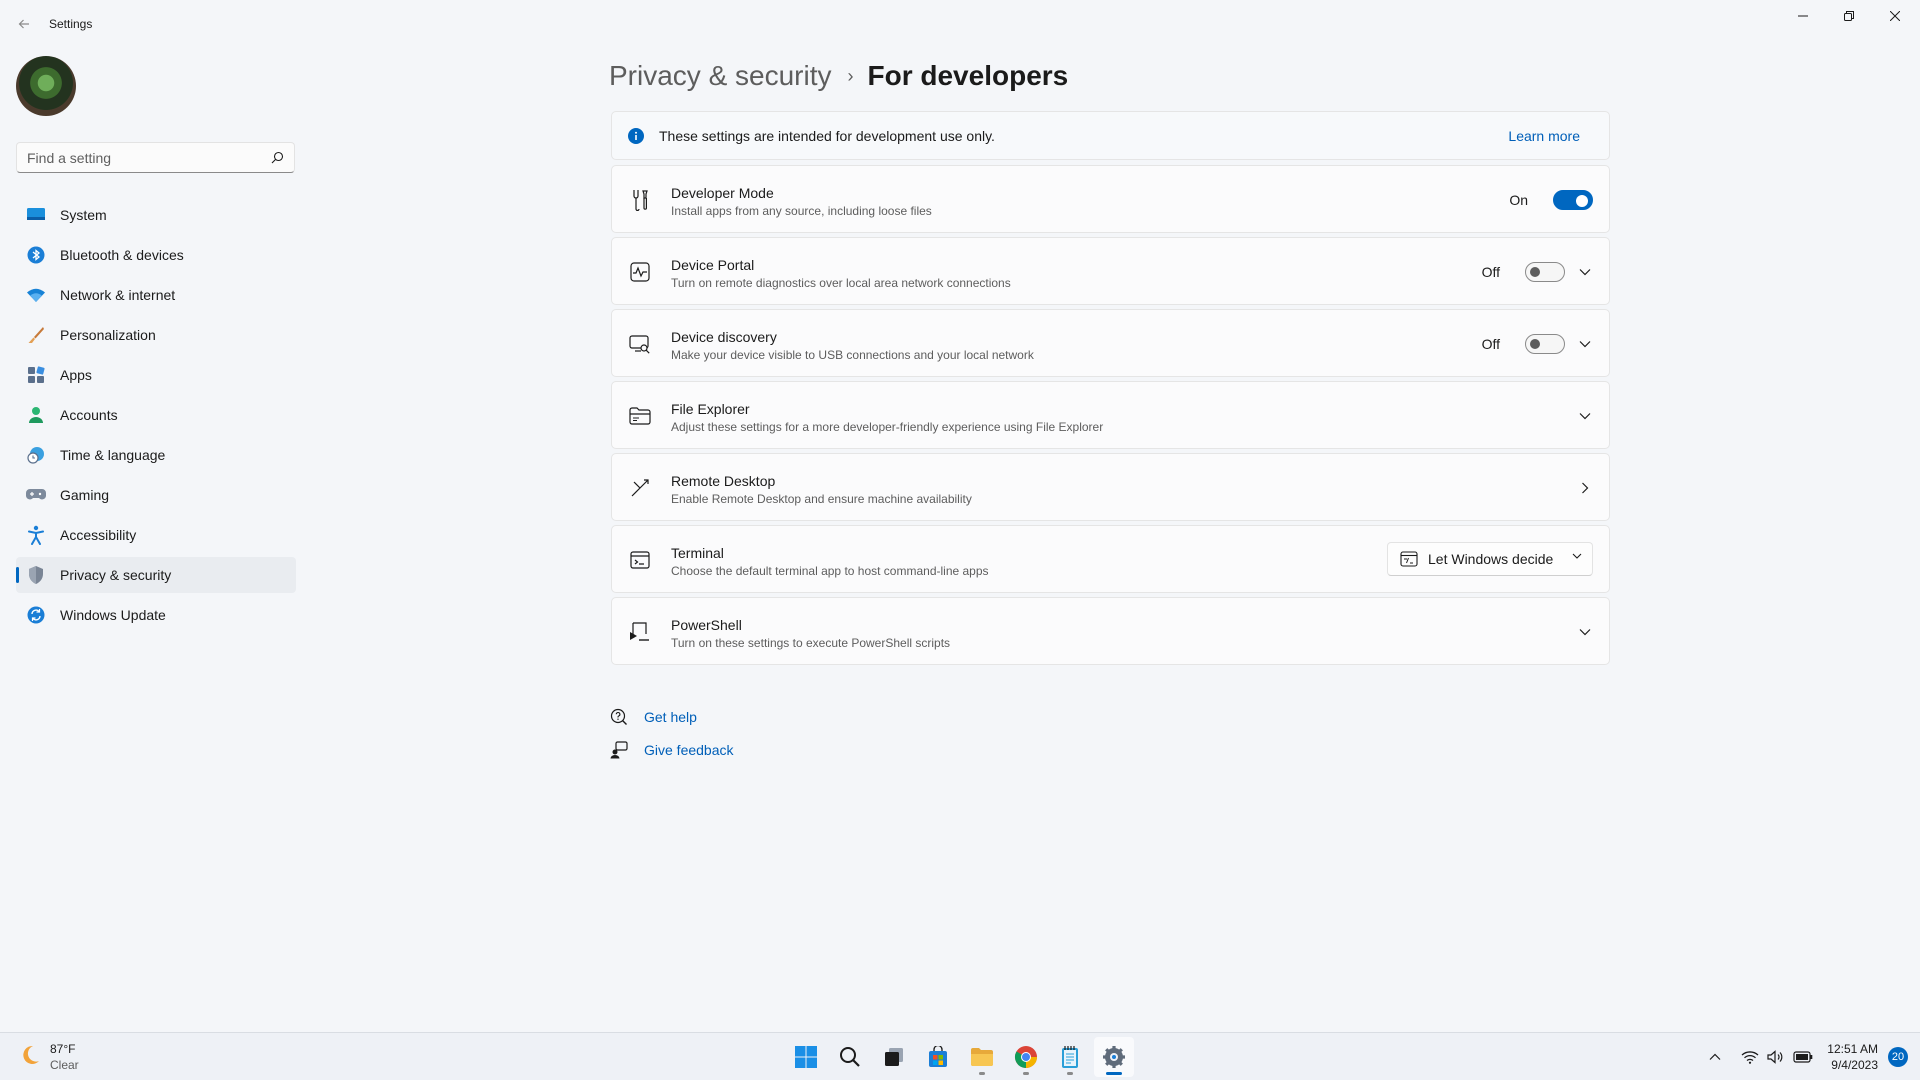  What do you see at coordinates (1803, 16) in the screenshot?
I see `minimize-button` at bounding box center [1803, 16].